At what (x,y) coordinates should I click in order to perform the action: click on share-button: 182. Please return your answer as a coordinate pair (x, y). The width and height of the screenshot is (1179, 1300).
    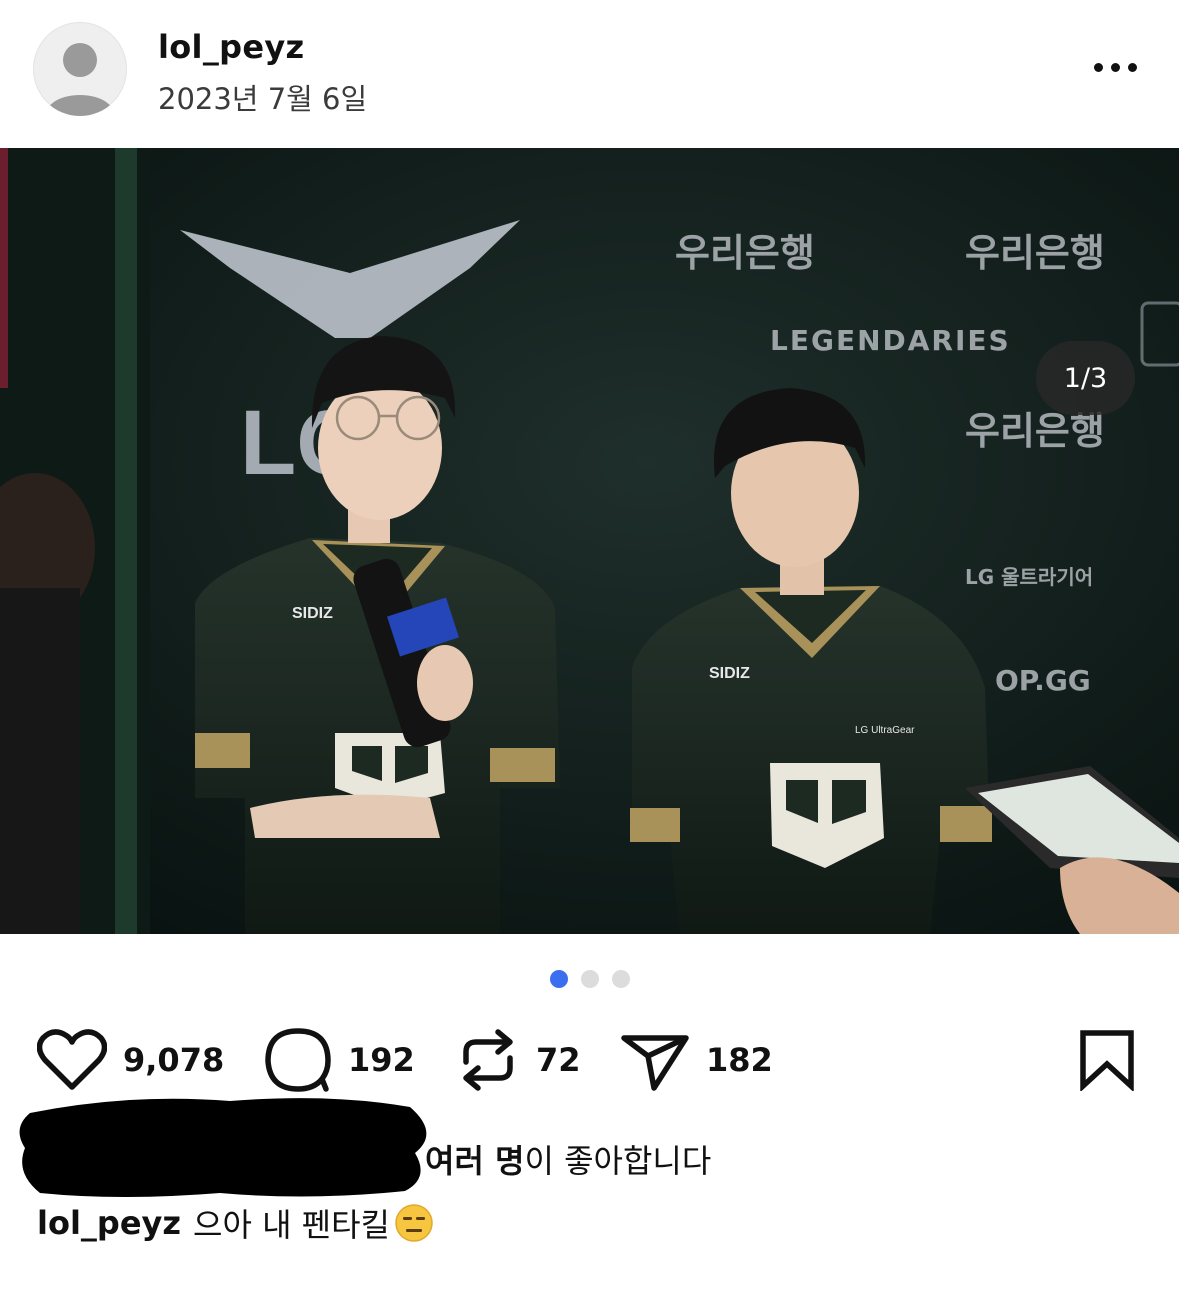
    Looking at the image, I should click on (696, 1060).